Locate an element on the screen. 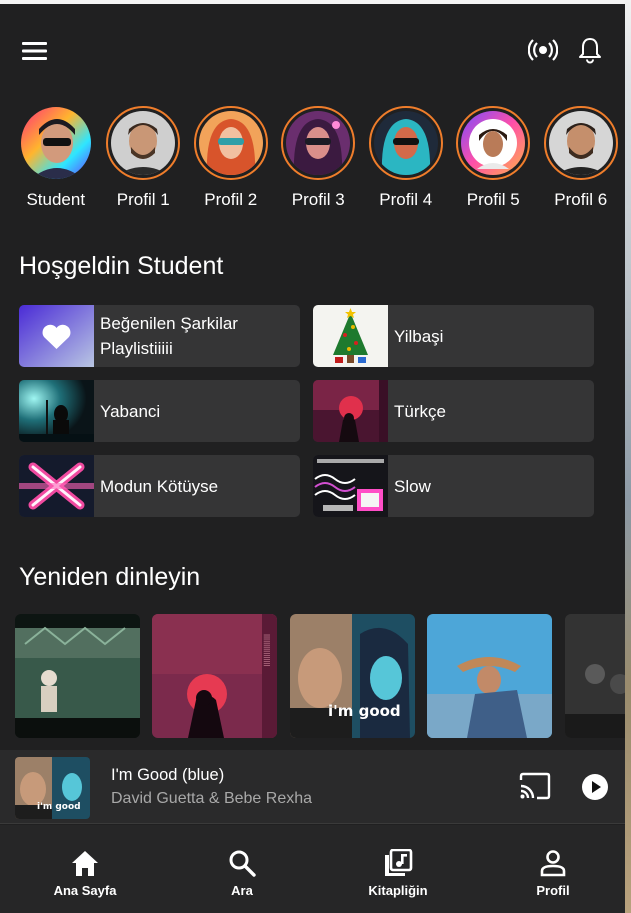  profile-1: Profil 1 is located at coordinates (144, 161).